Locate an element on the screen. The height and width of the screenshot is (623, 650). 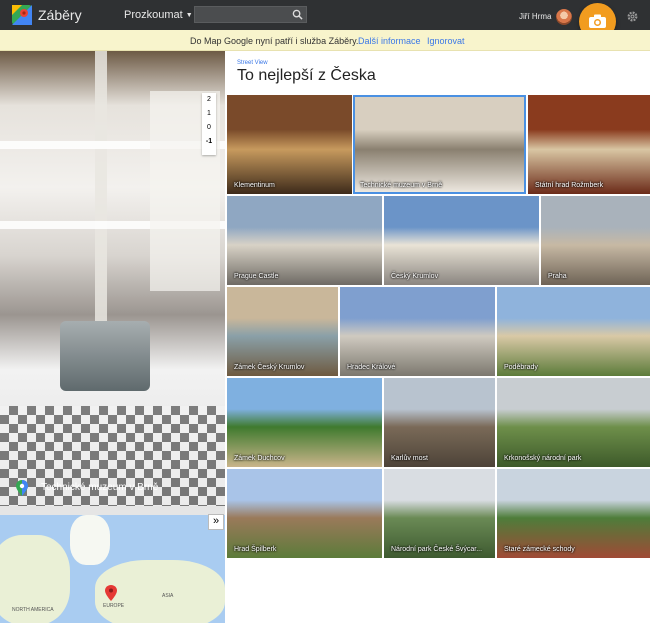
photo-tile: Klementinum is located at coordinates (289, 144).